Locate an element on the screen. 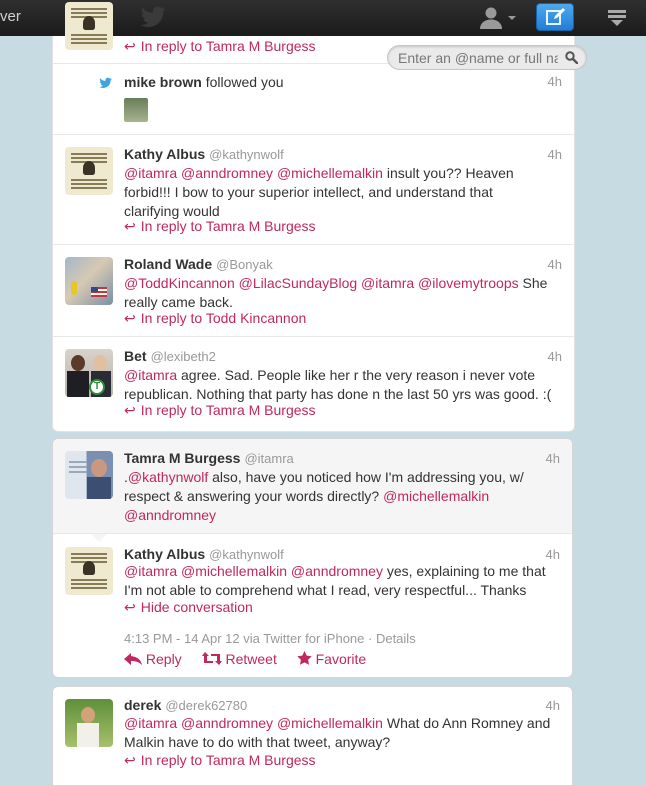 The height and width of the screenshot is (786, 646). search-input is located at coordinates (478, 57).